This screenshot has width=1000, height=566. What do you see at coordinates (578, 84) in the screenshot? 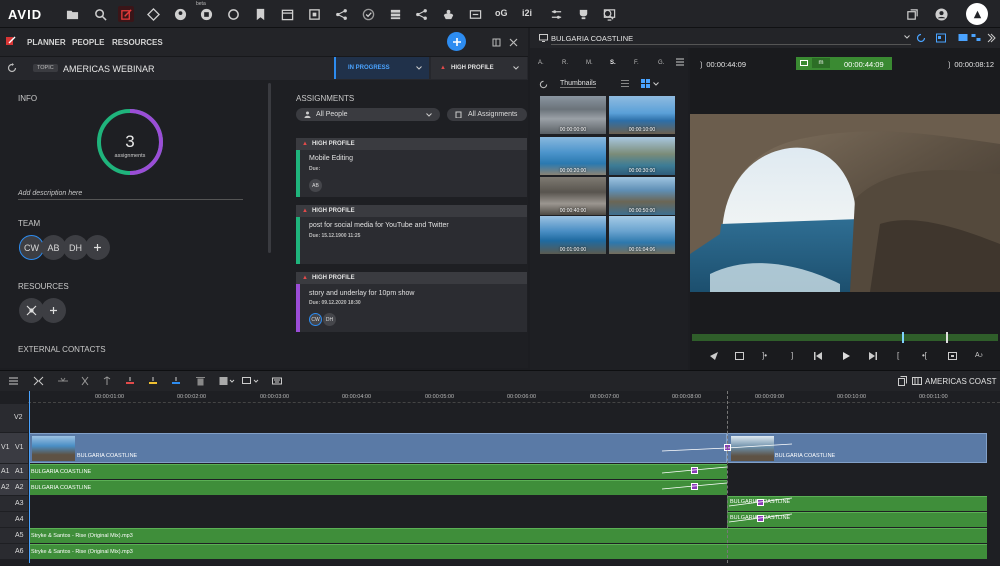
I see `view-mode-dropdown: Thumbnails` at bounding box center [578, 84].